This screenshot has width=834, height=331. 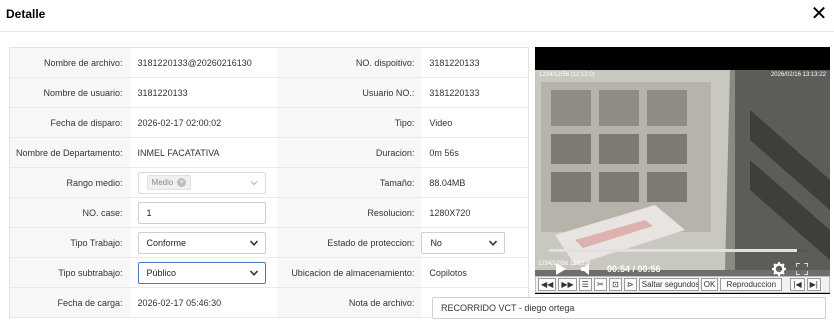 What do you see at coordinates (600, 284) in the screenshot?
I see `cut-button: ✂` at bounding box center [600, 284].